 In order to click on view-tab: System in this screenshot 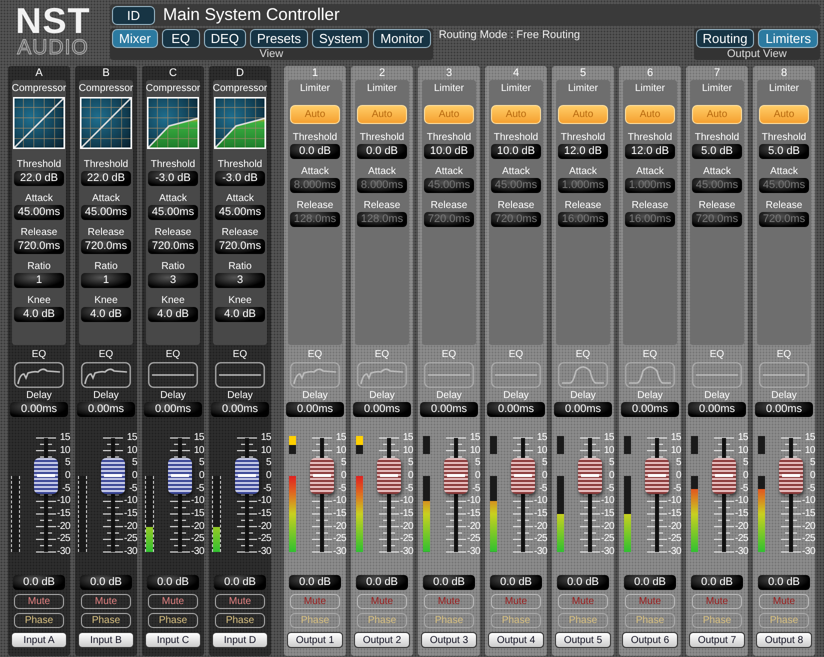, I will do `click(341, 38)`.